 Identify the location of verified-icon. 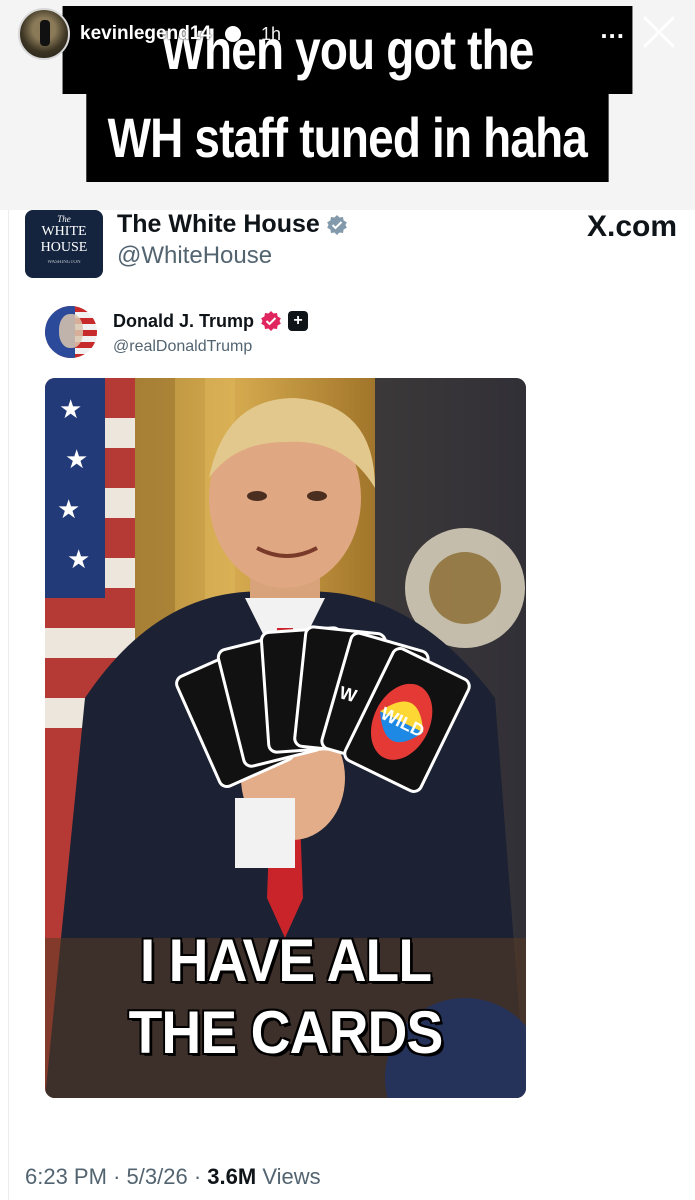
(232, 34).